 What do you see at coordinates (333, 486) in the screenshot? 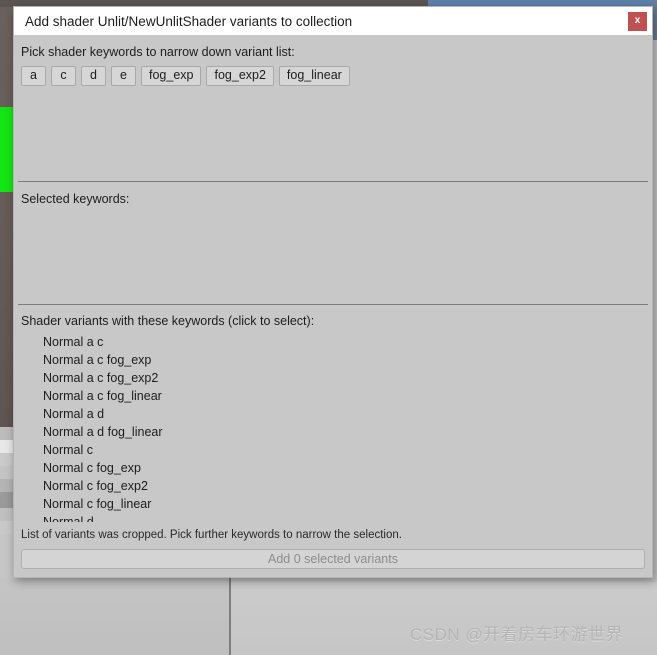
I see `variant-list-item: Normal c fog_exp2` at bounding box center [333, 486].